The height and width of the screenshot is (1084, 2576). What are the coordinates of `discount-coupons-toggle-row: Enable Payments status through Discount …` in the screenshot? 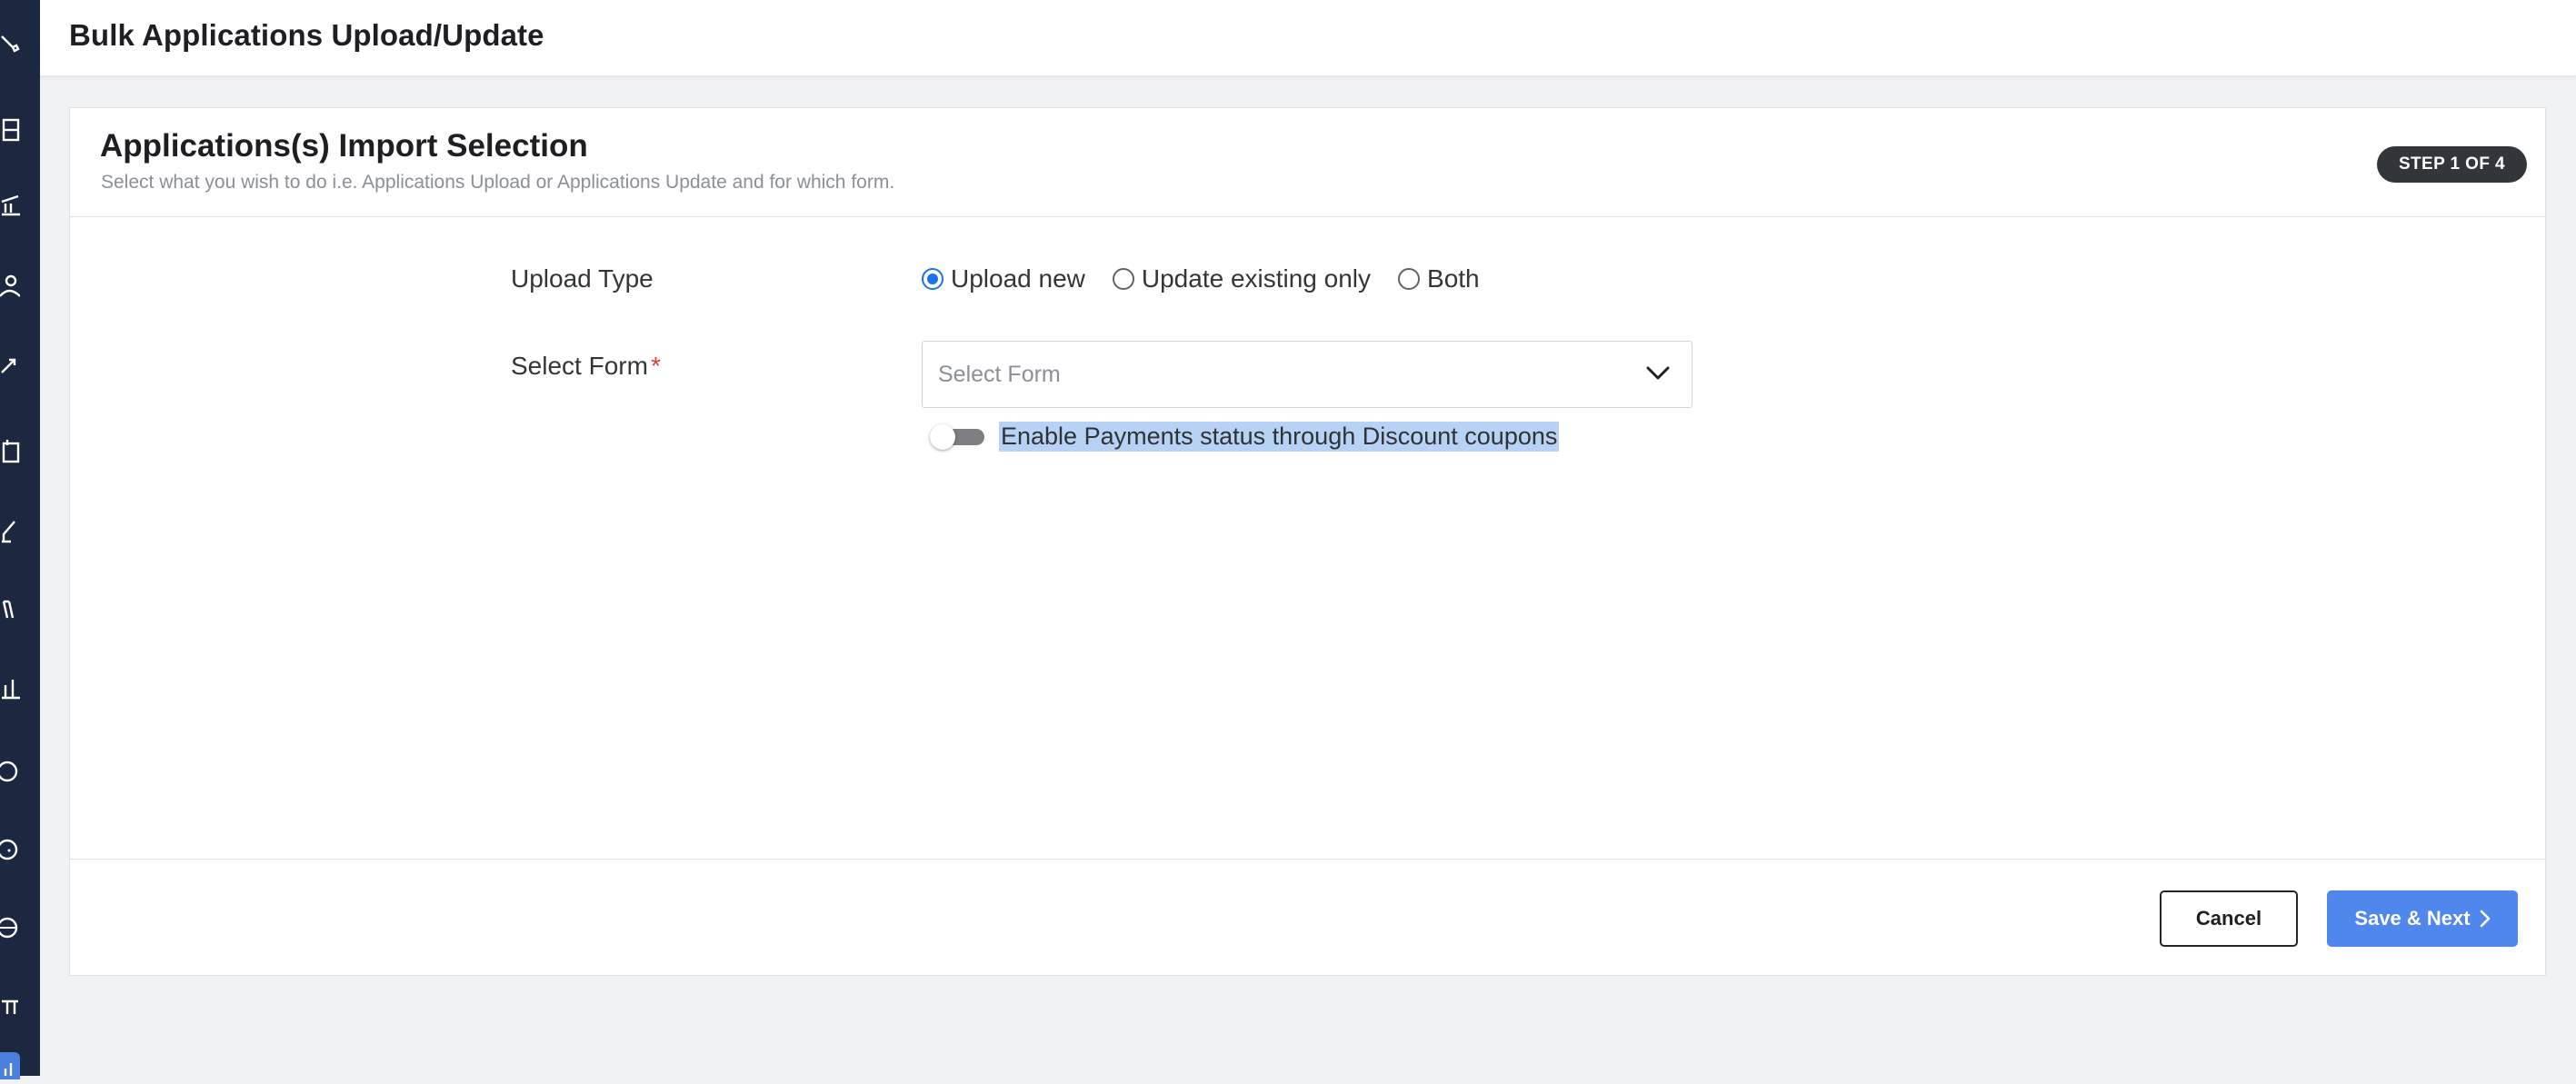 It's located at (1245, 436).